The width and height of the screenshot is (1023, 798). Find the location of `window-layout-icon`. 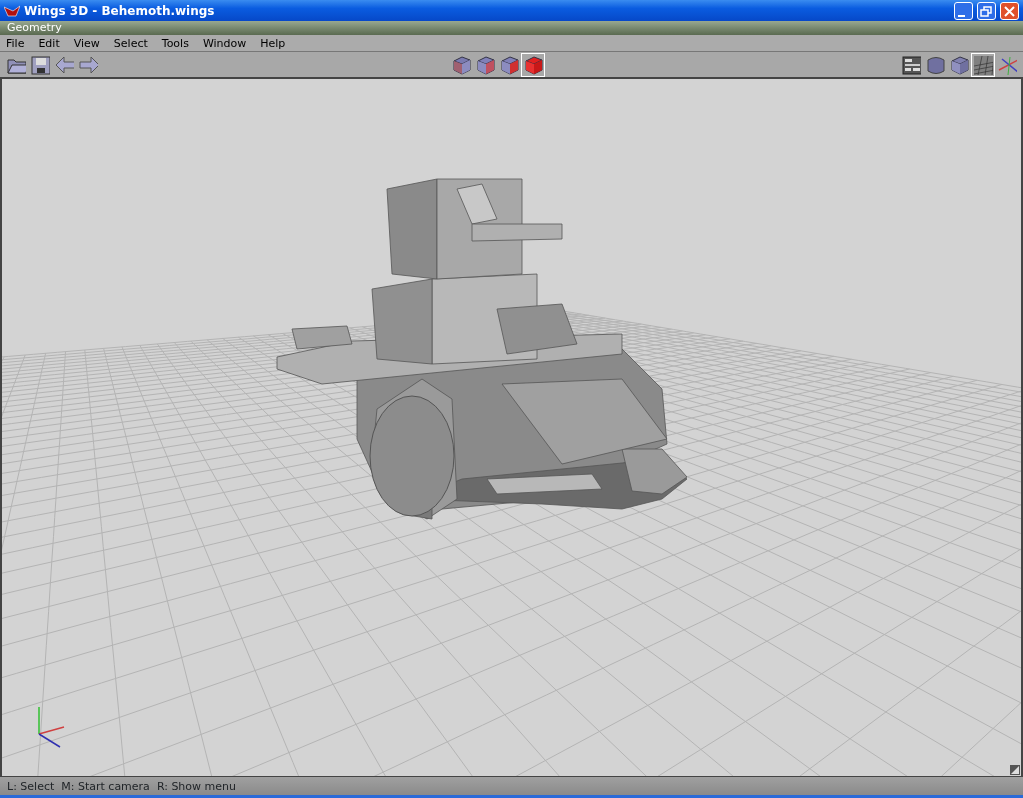

window-layout-icon is located at coordinates (911, 64).